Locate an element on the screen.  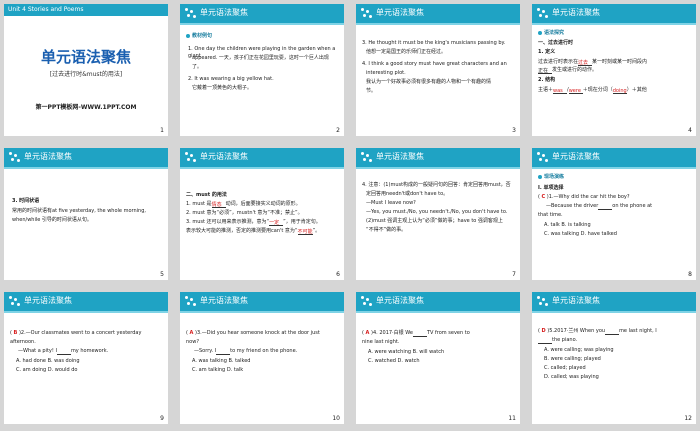
option-line: C. was talking D. have talked is located at coordinates (580, 234).